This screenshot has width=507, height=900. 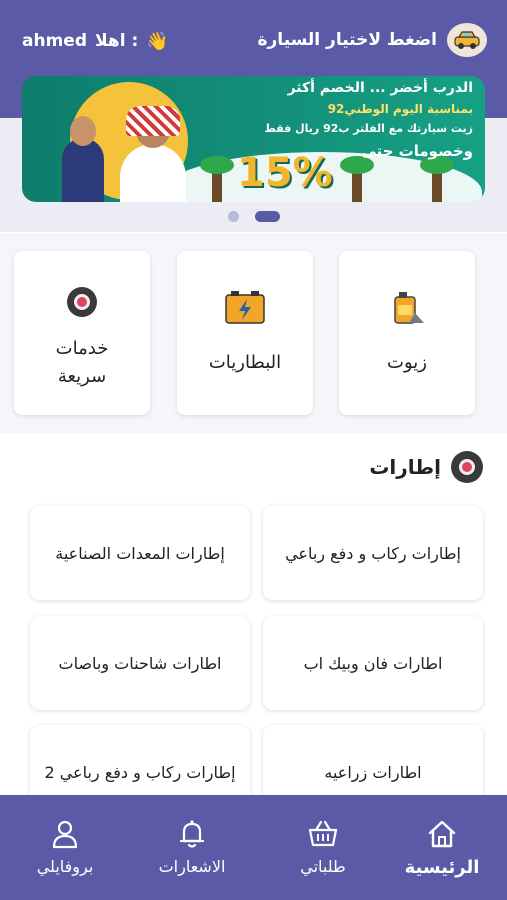 What do you see at coordinates (373, 553) in the screenshot?
I see `tire-category-card: إطارات ركاب و دفع رباعي` at bounding box center [373, 553].